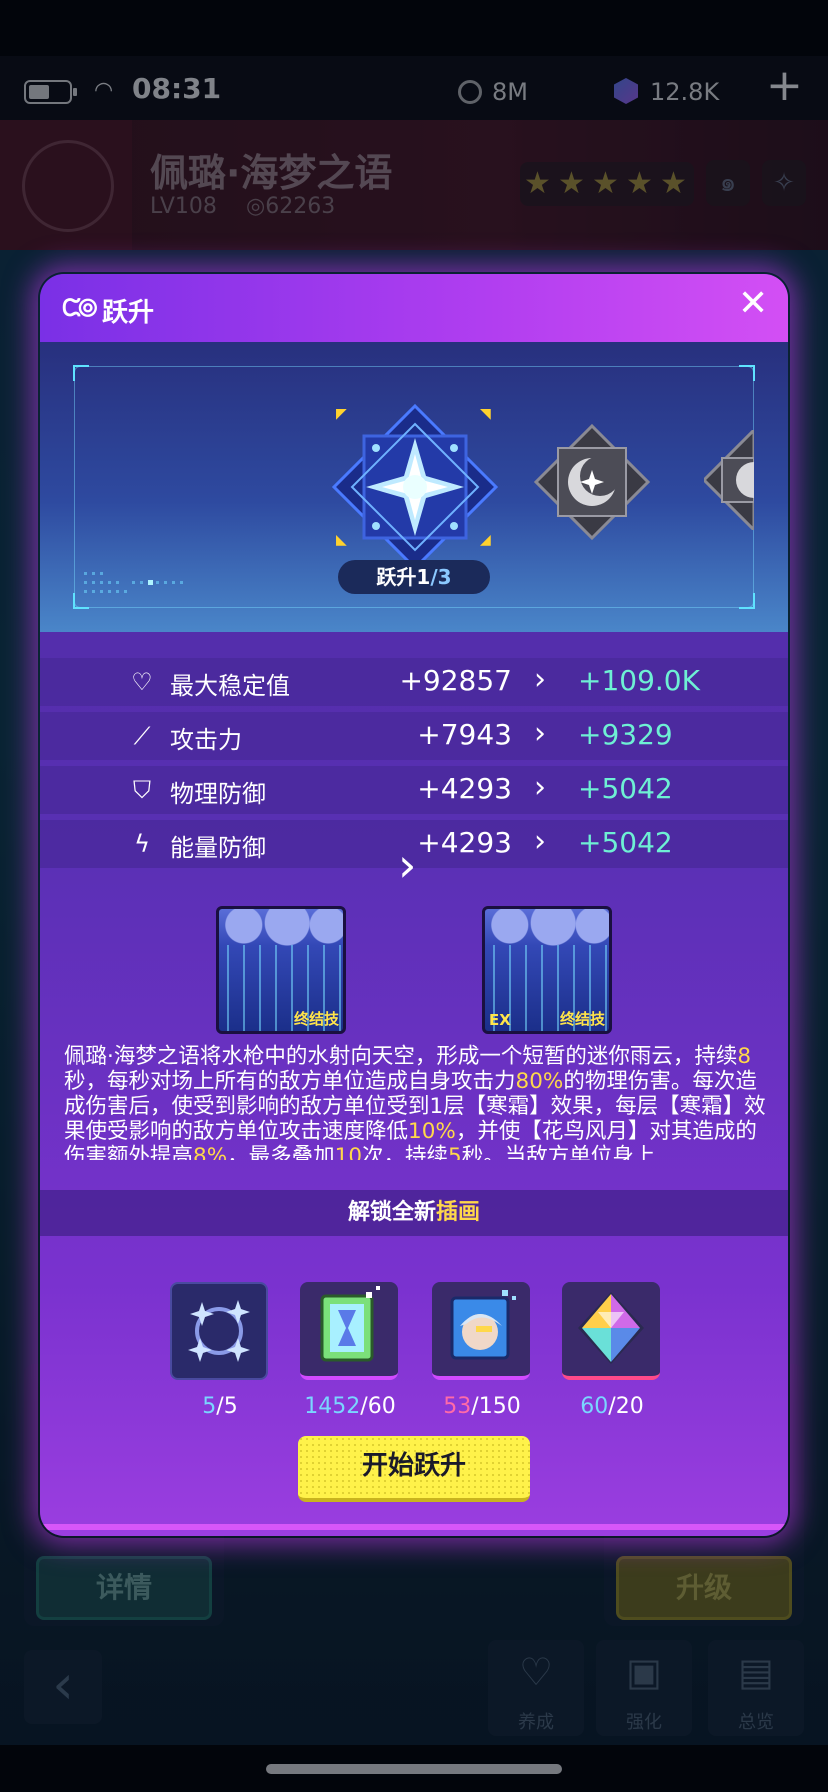 The width and height of the screenshot is (828, 1792). I want to click on material-count: 1452/60, so click(350, 1406).